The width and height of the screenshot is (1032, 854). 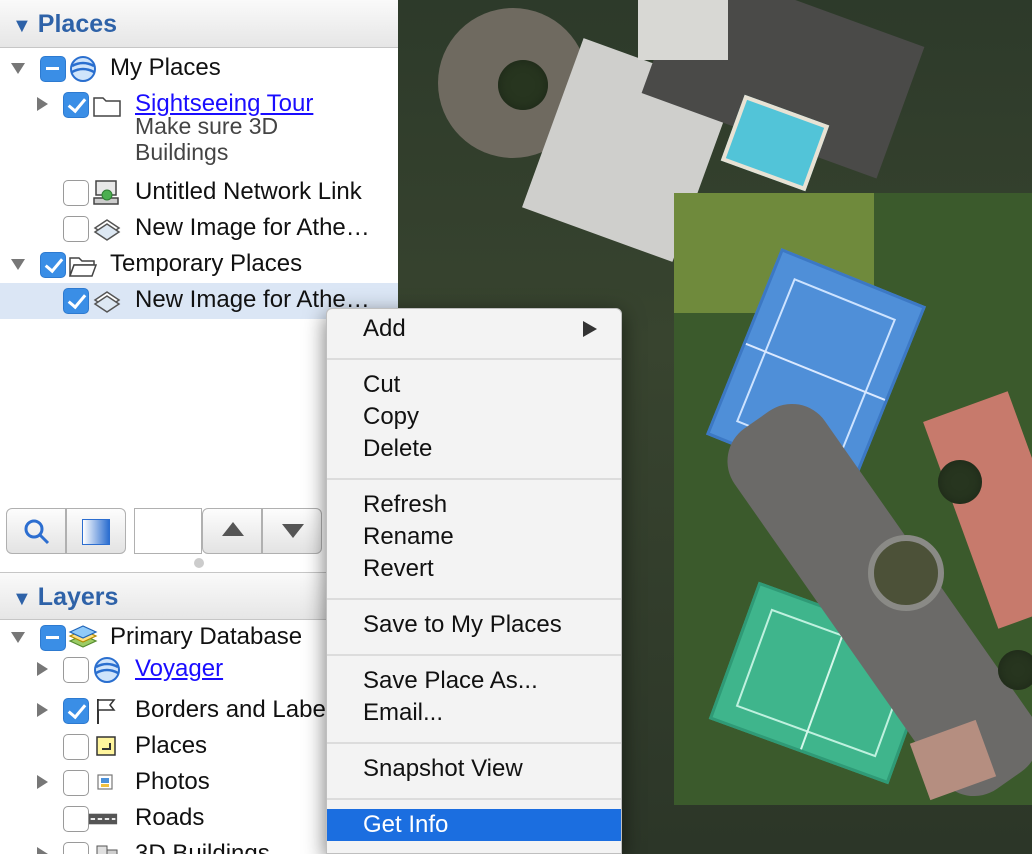 I want to click on menu-item-label: Save to My Places, so click(x=462, y=624).